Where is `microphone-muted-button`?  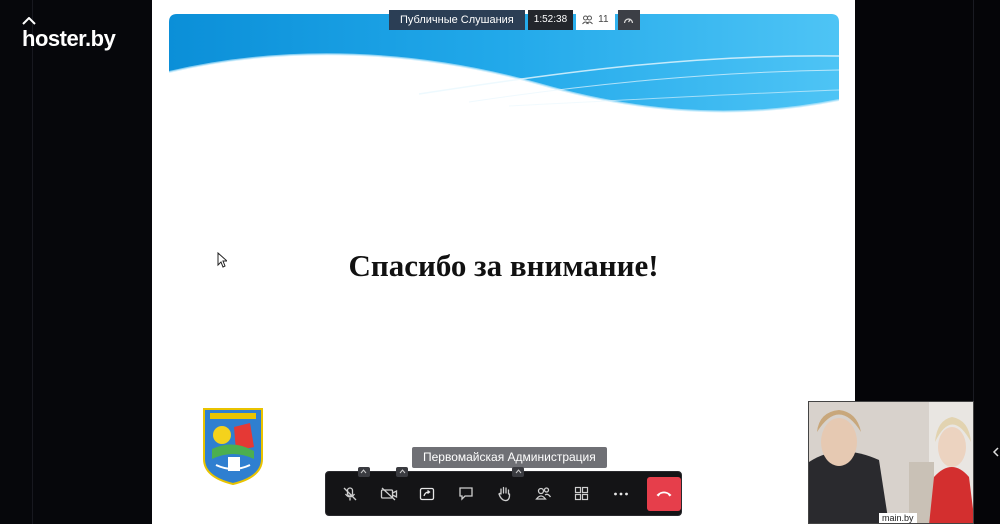 microphone-muted-button is located at coordinates (351, 489).